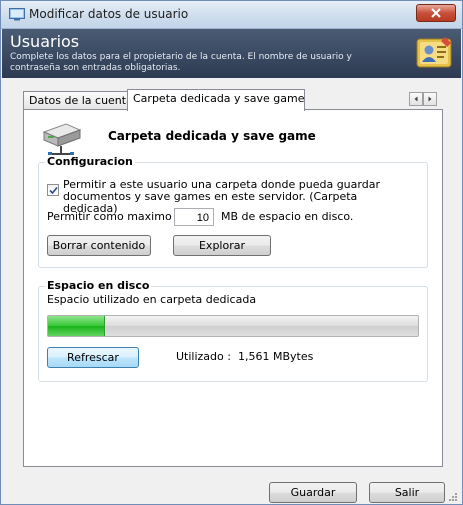 This screenshot has width=463, height=505. What do you see at coordinates (435, 54) in the screenshot?
I see `user-id-card-icon` at bounding box center [435, 54].